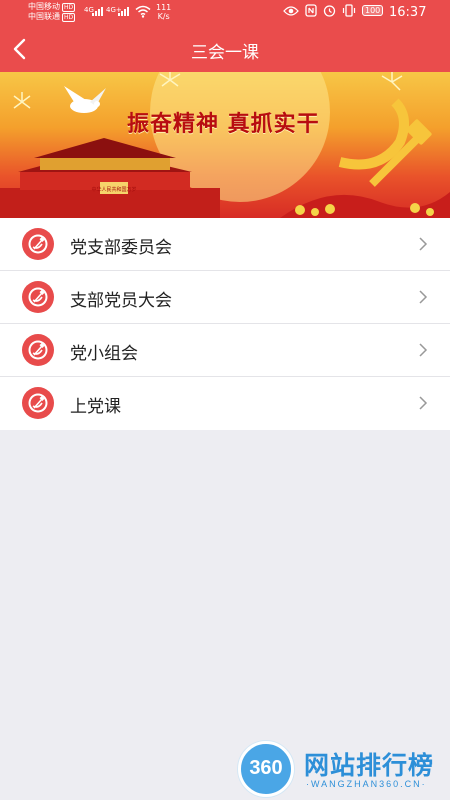  Describe the element at coordinates (373, 10) in the screenshot. I see `battery-indicator: 100` at that location.